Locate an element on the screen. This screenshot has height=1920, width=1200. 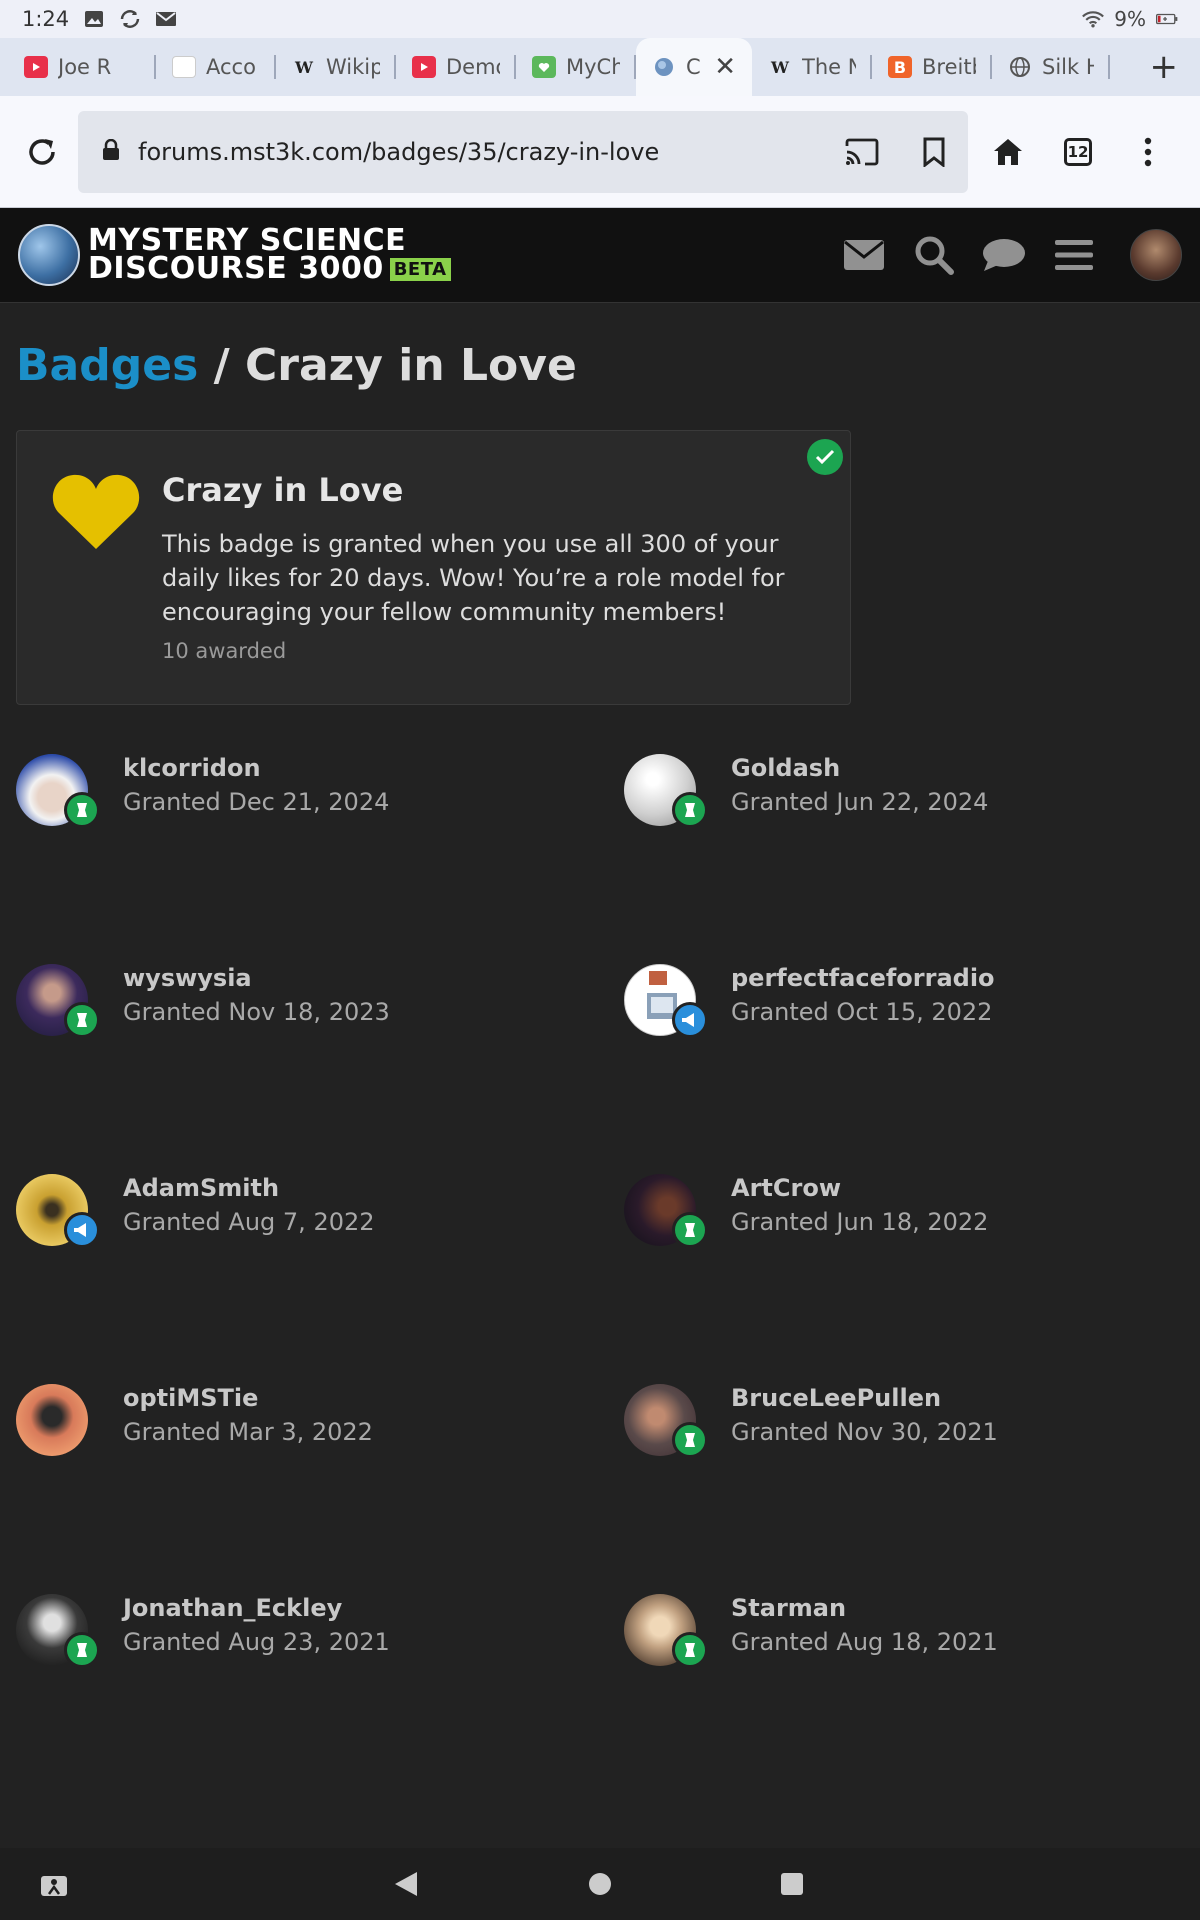
reload-button is located at coordinates (42, 152).